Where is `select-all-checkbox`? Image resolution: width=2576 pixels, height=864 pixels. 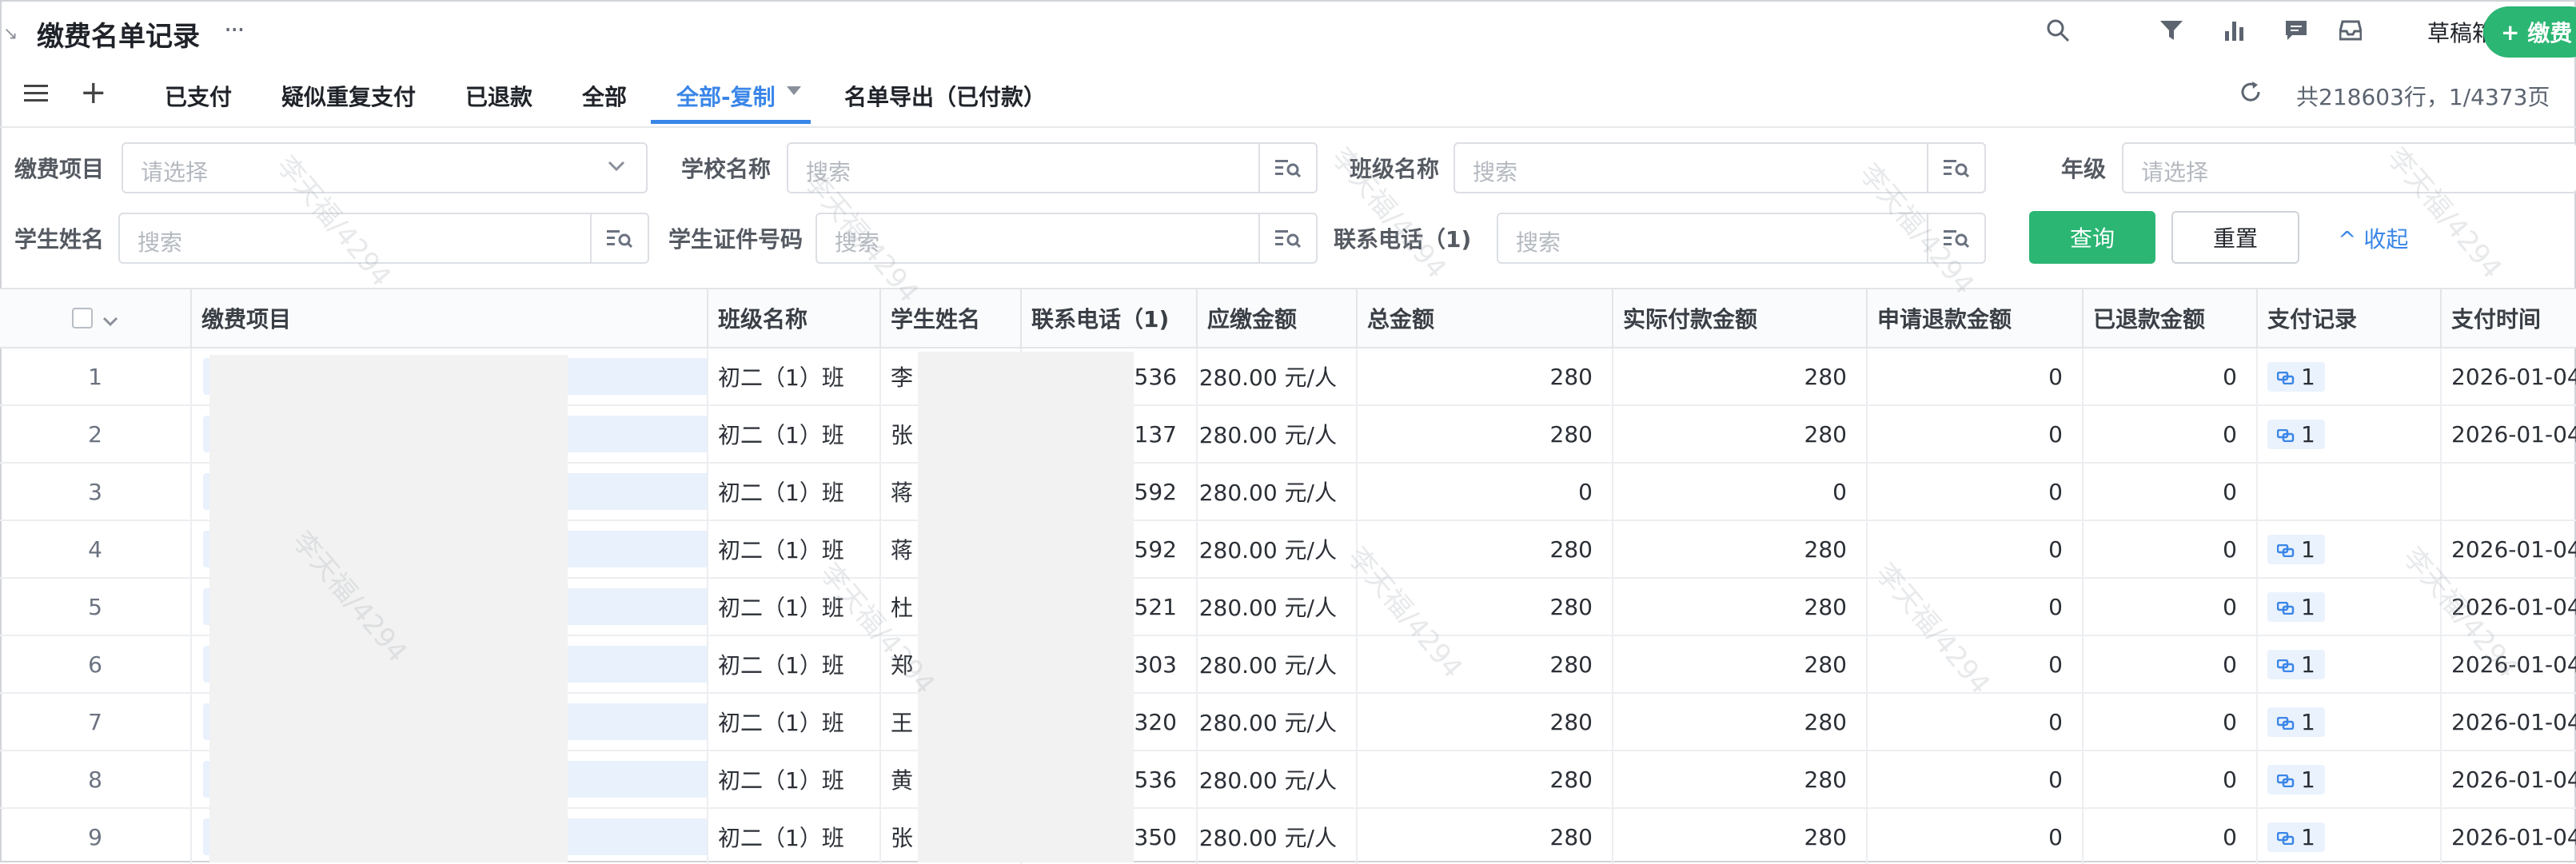
select-all-checkbox is located at coordinates (83, 318).